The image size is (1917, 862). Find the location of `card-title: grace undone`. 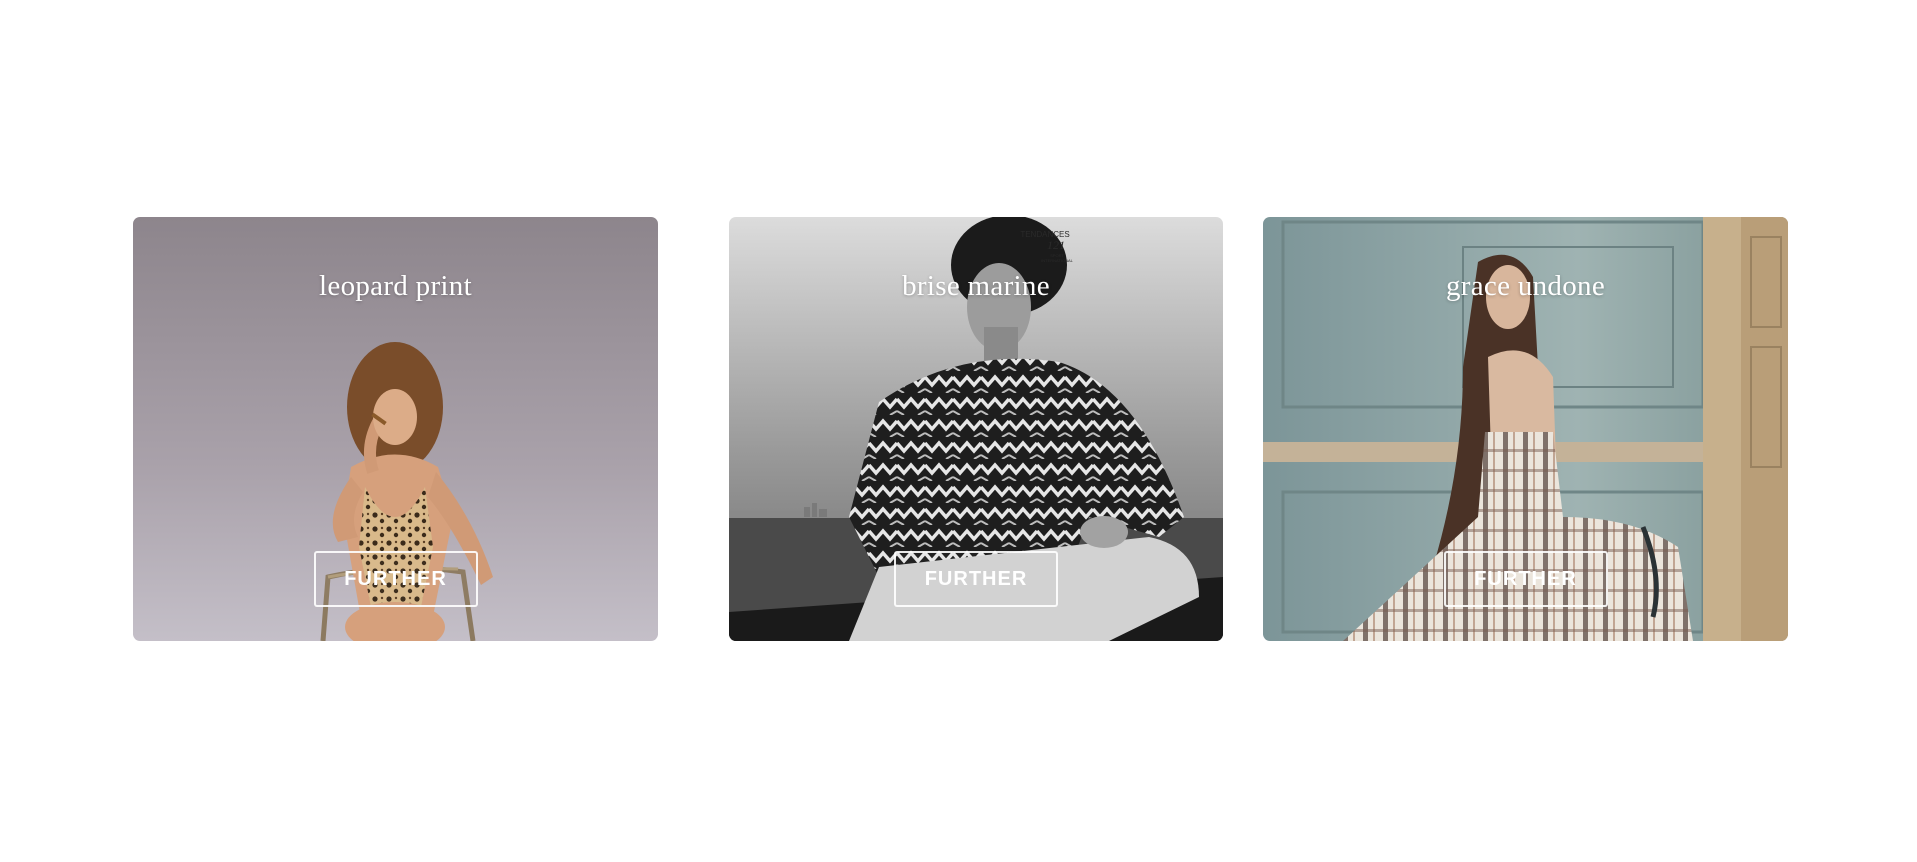

card-title: grace undone is located at coordinates (1525, 286).